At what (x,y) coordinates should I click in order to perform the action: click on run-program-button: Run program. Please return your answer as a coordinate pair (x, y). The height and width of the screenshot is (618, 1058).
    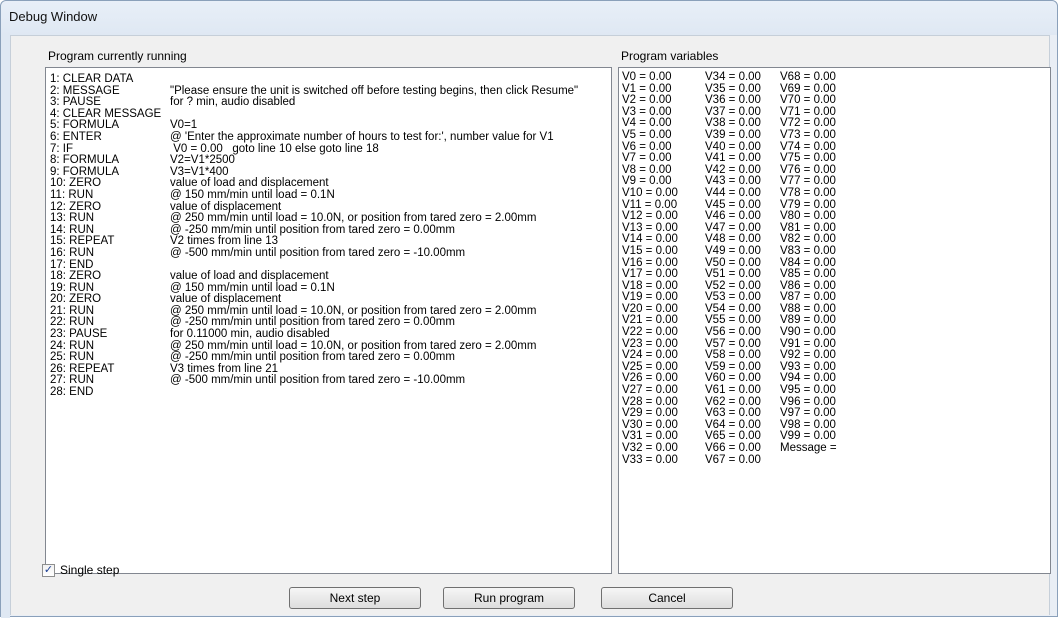
    Looking at the image, I should click on (509, 598).